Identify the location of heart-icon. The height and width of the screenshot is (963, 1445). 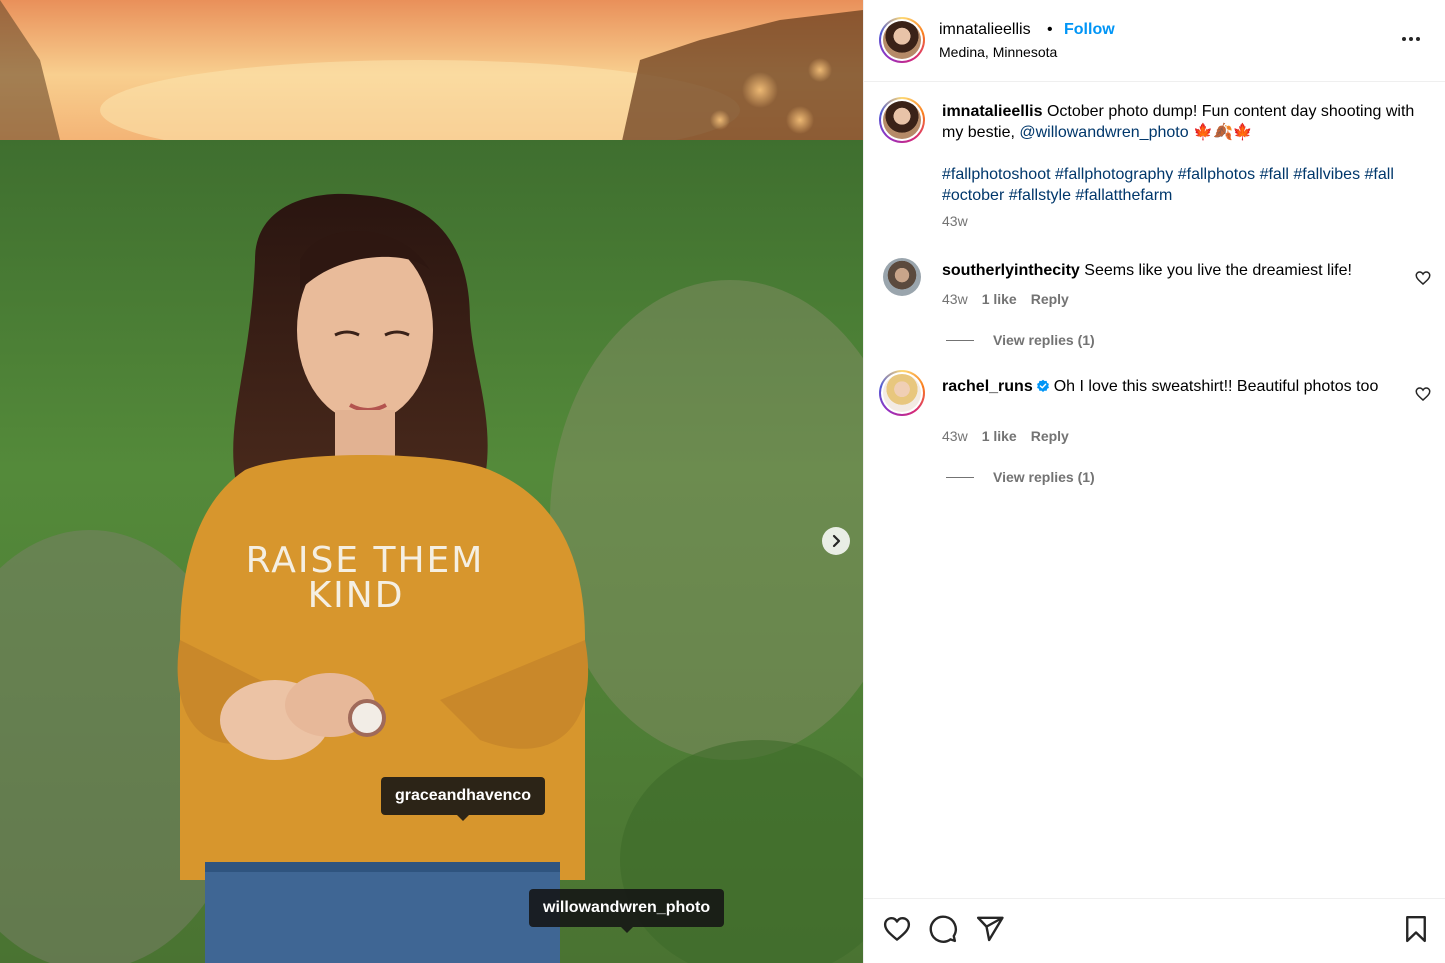
(897, 929).